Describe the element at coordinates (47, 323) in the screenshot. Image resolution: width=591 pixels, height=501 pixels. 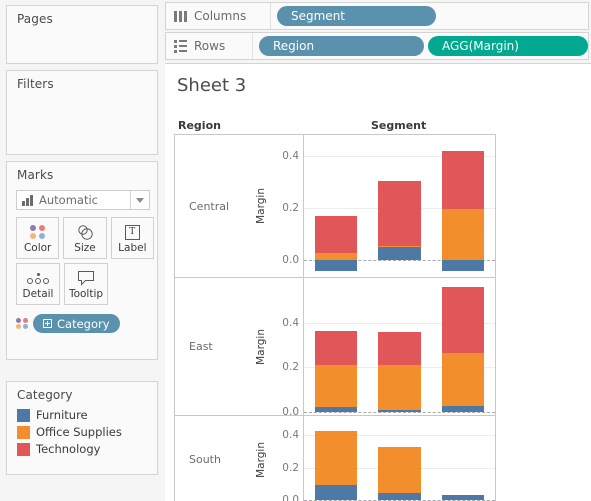
I see `discrete-field-icon` at that location.